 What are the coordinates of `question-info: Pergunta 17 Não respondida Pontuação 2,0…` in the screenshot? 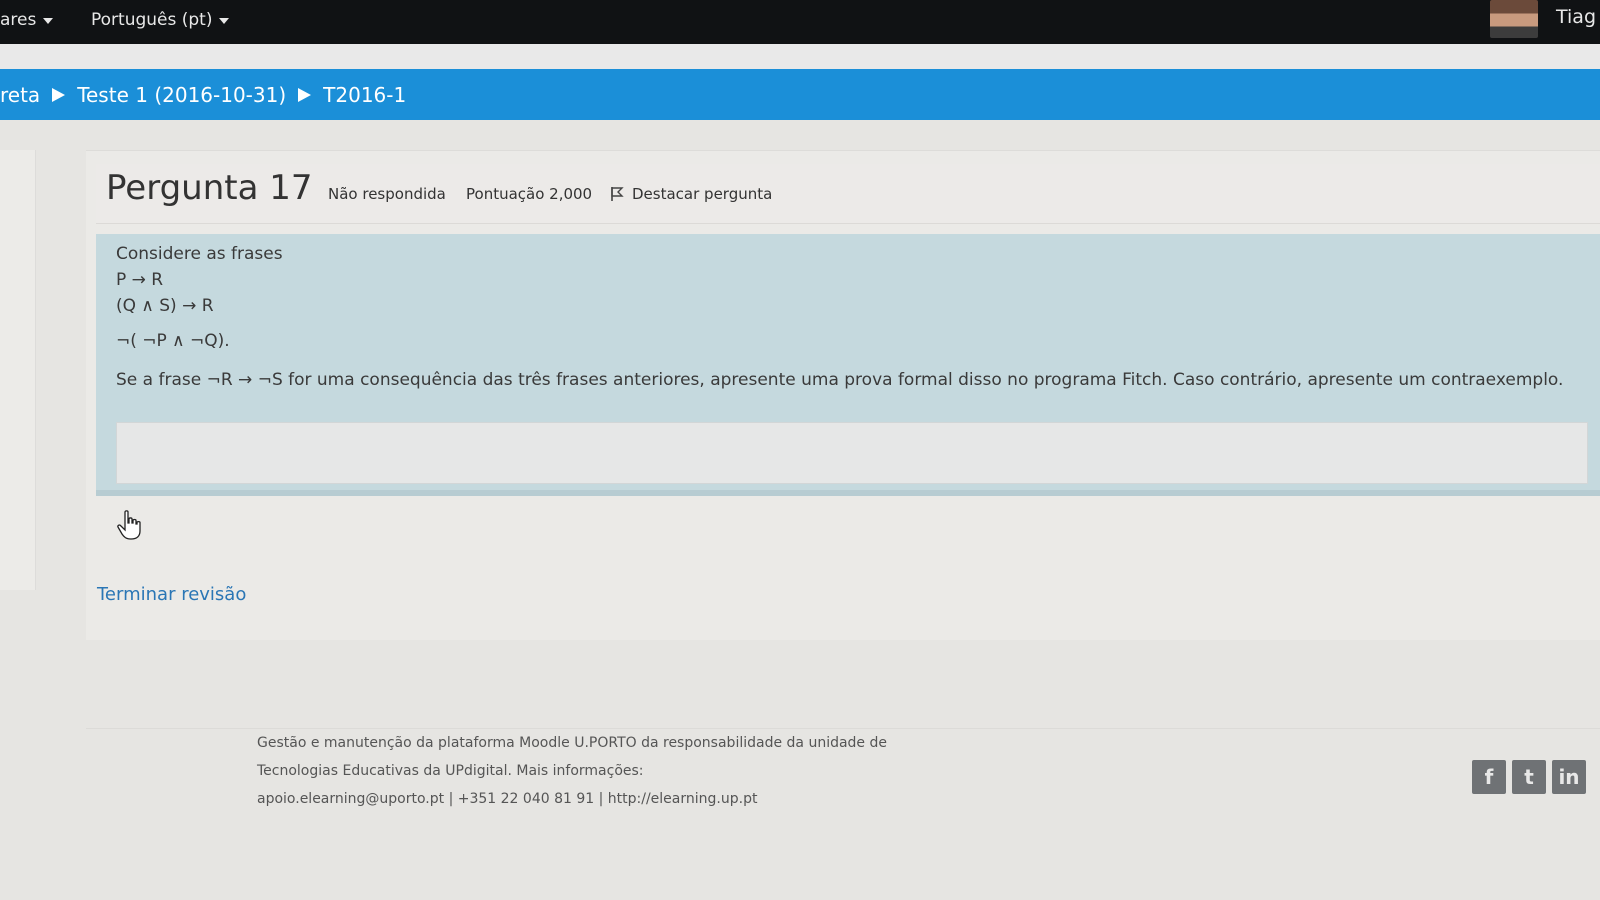 It's located at (848, 194).